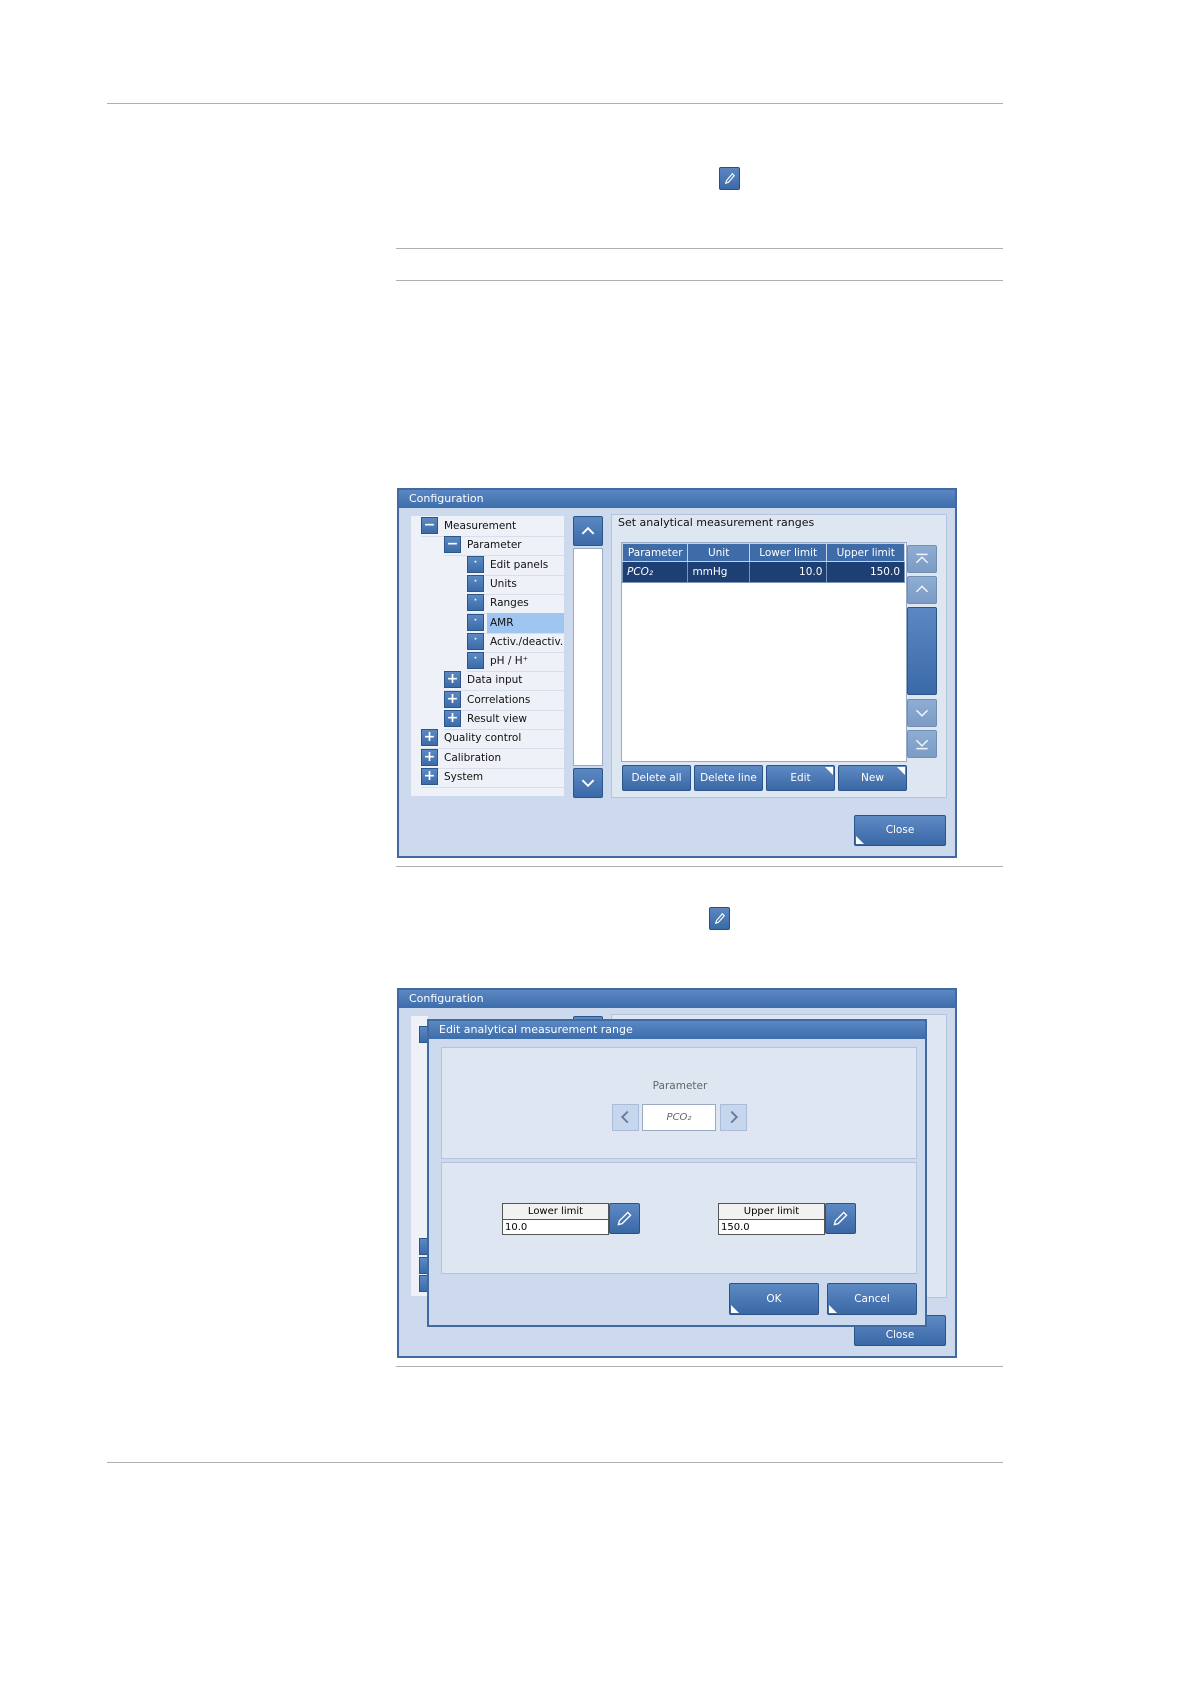 The height and width of the screenshot is (1684, 1190). I want to click on parameter-label: Parameter, so click(680, 1086).